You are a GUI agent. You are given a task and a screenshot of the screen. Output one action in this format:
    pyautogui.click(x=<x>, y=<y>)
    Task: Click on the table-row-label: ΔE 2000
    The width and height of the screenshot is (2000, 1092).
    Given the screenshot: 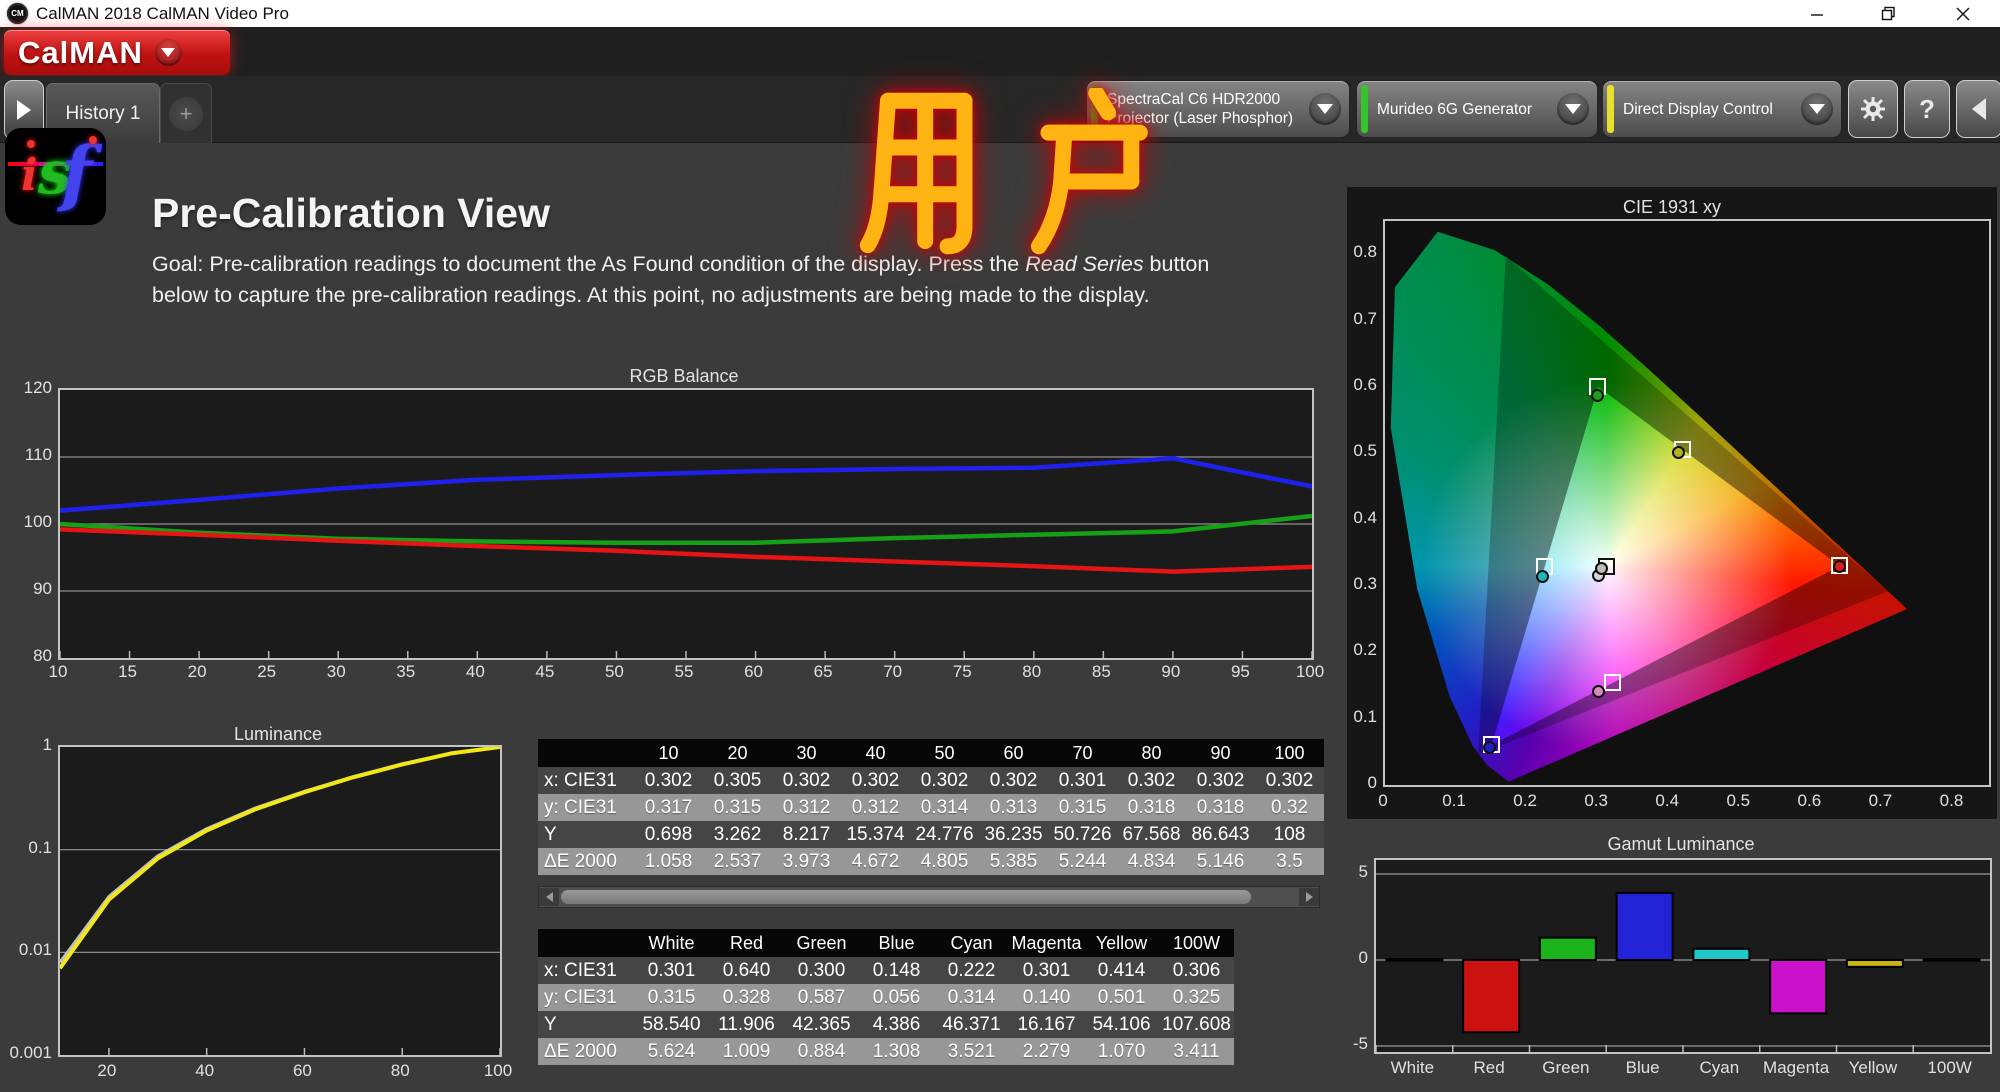 What is the action you would take?
    pyautogui.click(x=580, y=861)
    